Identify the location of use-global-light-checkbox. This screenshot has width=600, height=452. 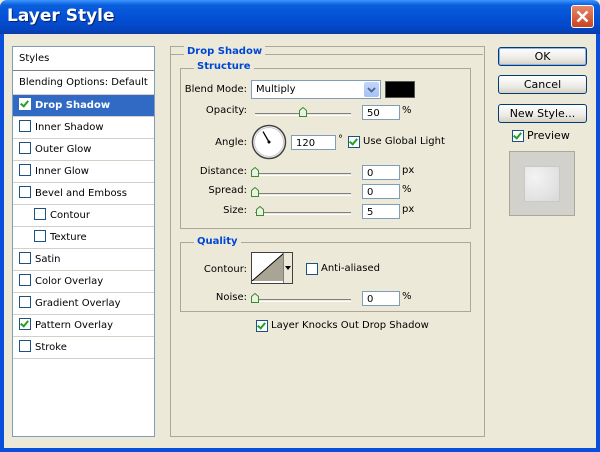
(354, 142).